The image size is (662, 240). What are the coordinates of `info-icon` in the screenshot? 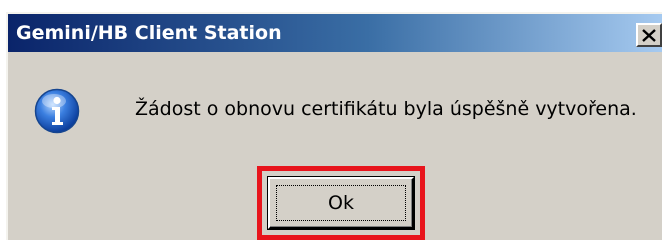 It's located at (57, 111).